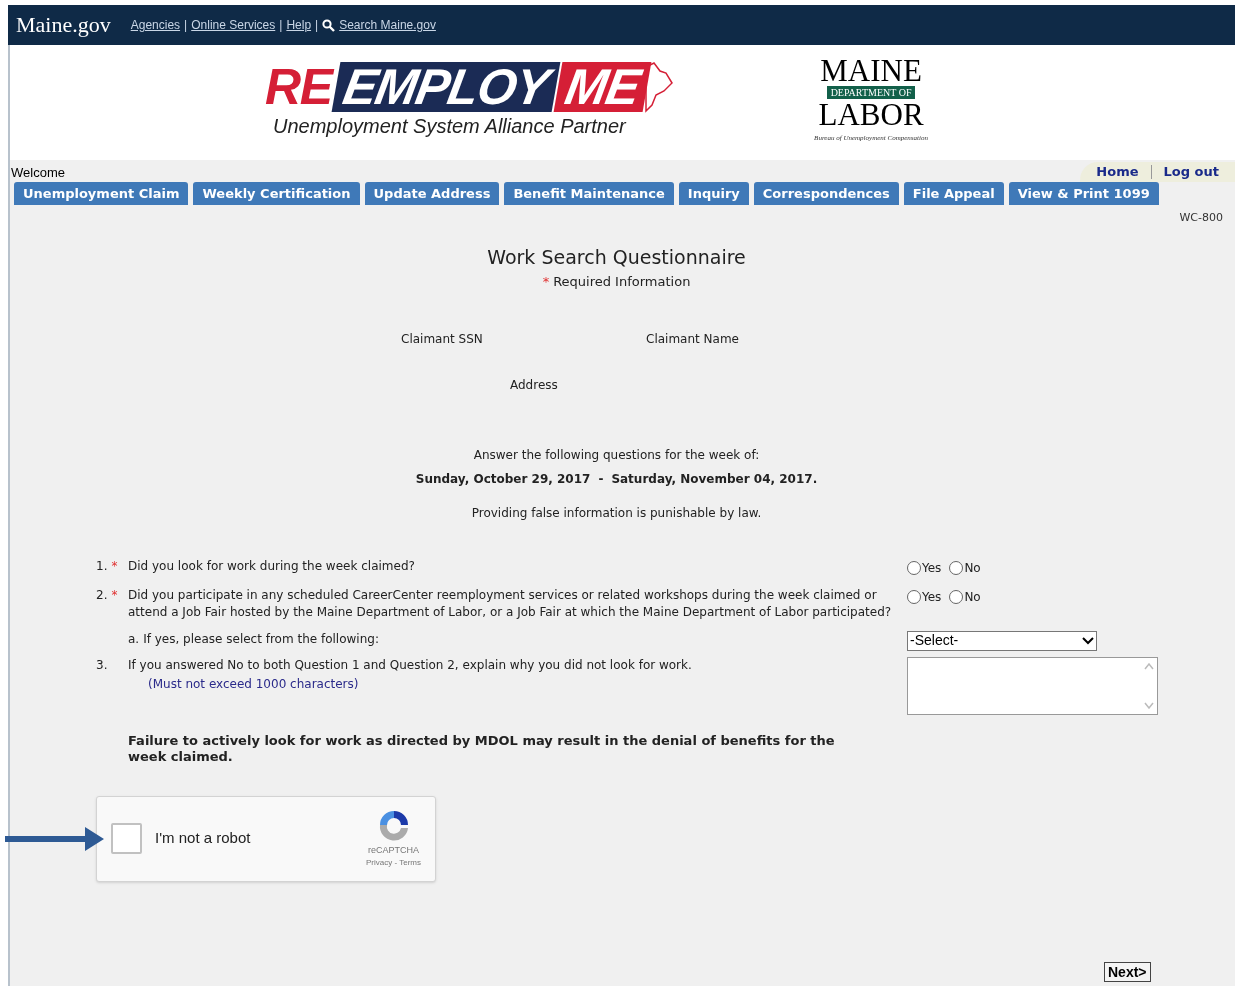 This screenshot has width=1235, height=986. Describe the element at coordinates (329, 25) in the screenshot. I see `search-icon` at that location.